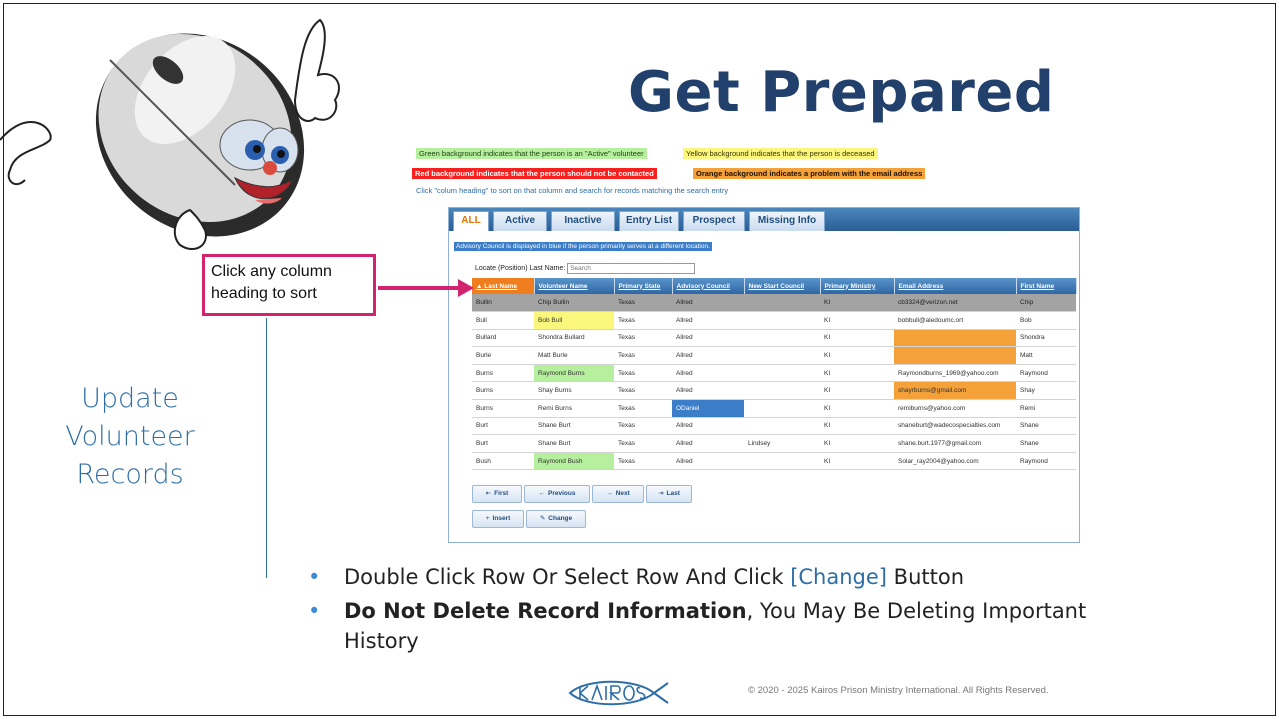 The width and height of the screenshot is (1279, 719). Describe the element at coordinates (574, 320) in the screenshot. I see `cell-deceased: Bob Bull` at that location.